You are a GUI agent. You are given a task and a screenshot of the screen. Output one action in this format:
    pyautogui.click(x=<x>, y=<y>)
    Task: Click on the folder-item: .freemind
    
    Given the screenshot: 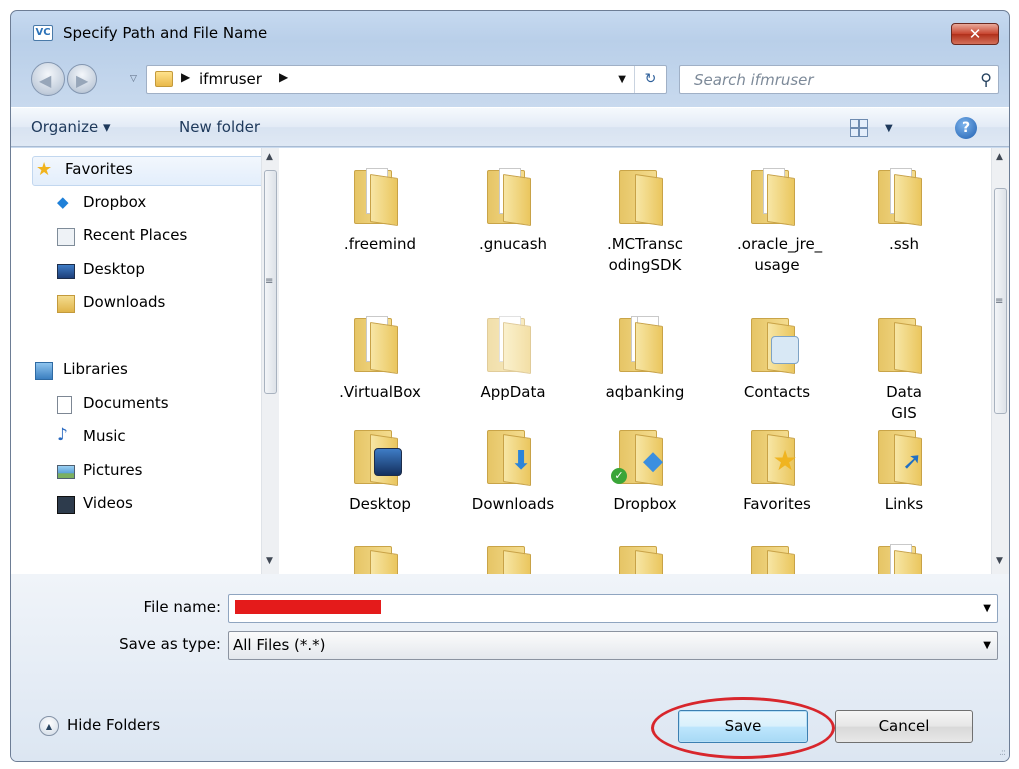 What is the action you would take?
    pyautogui.click(x=380, y=209)
    